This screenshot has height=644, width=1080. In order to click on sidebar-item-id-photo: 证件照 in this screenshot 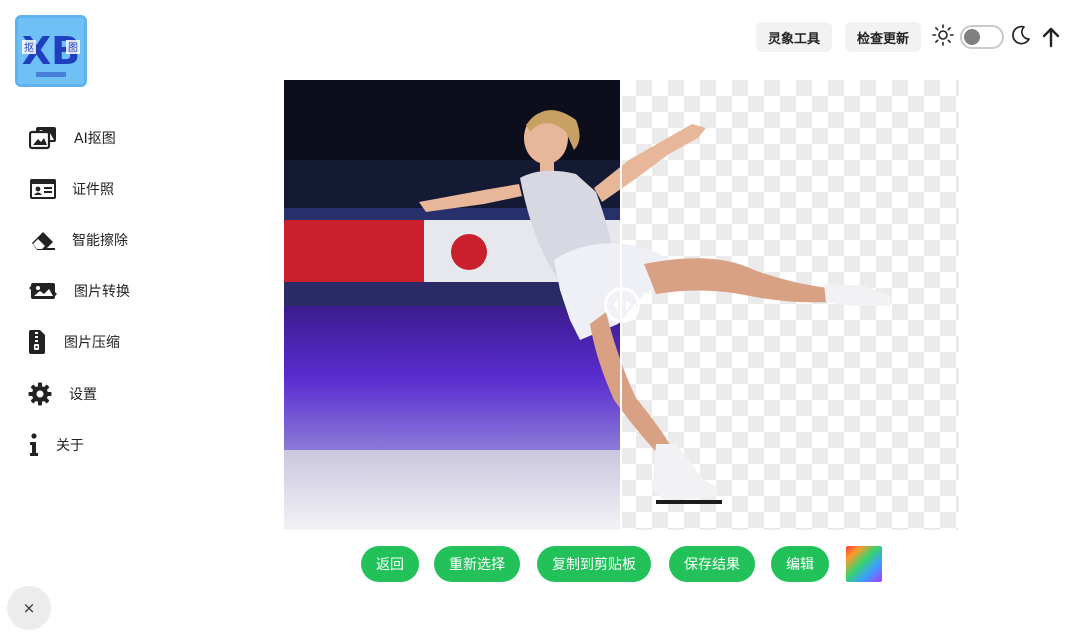, I will do `click(71, 189)`.